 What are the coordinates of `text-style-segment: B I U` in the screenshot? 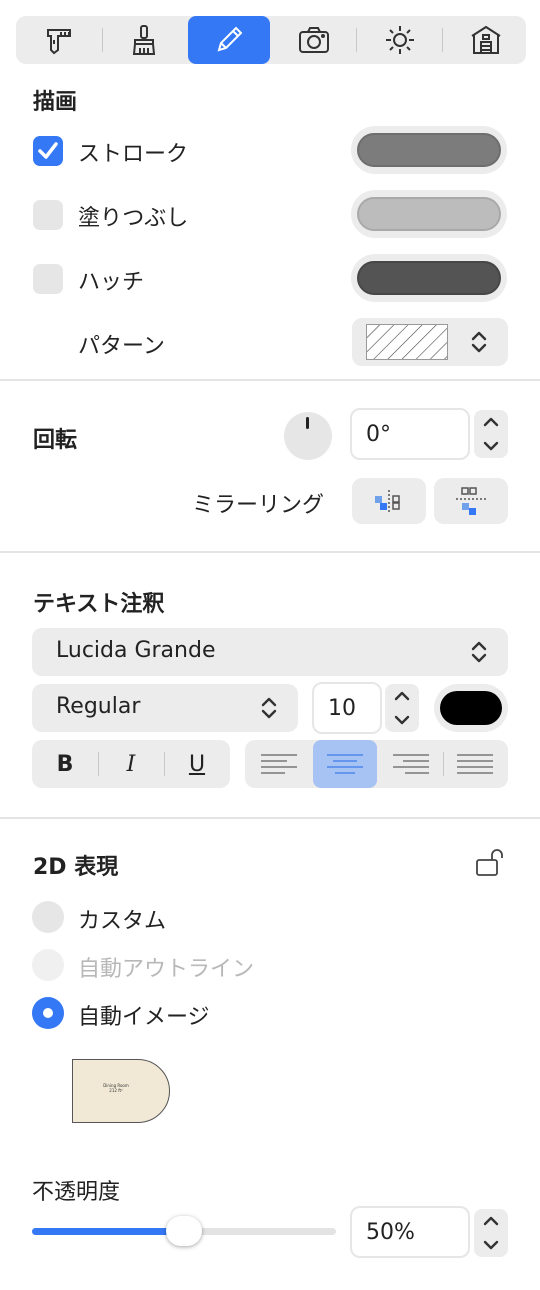 It's located at (131, 764).